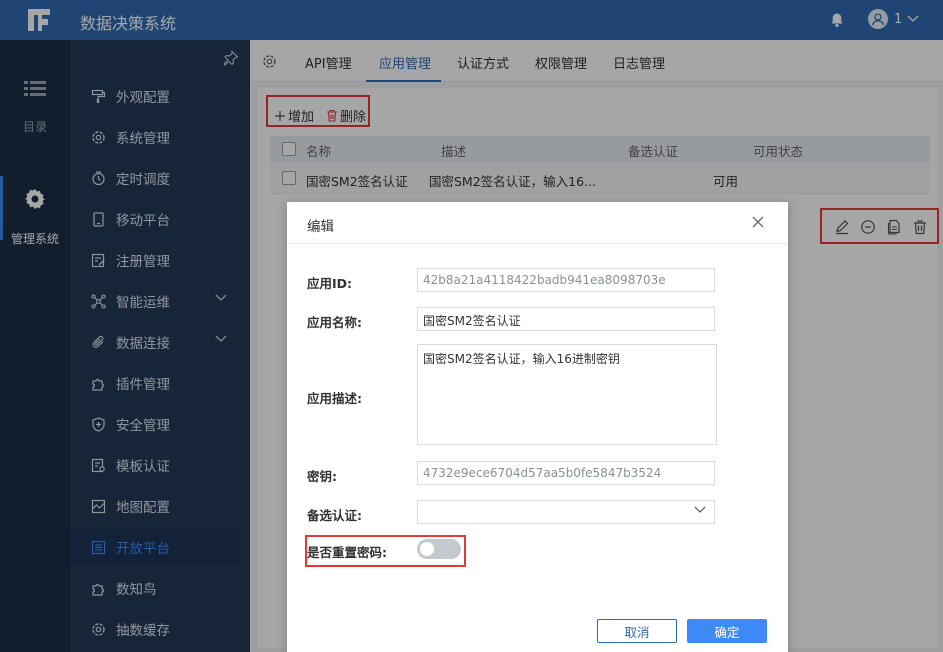 The image size is (943, 652). I want to click on app-name-field: 国密SM2签名认证, so click(566, 319).